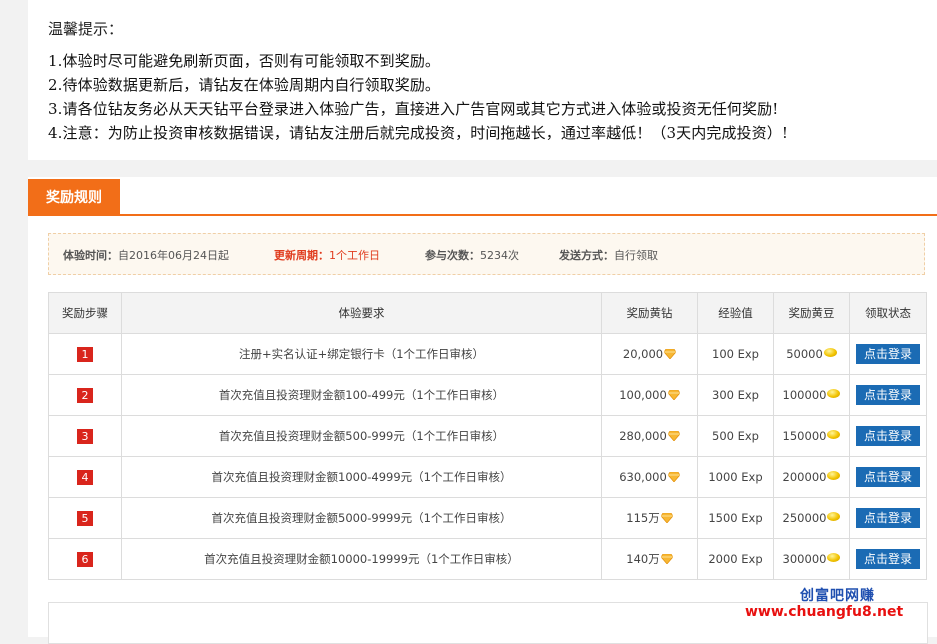 The width and height of the screenshot is (937, 644). Describe the element at coordinates (804, 436) in the screenshot. I see `beans-value: 150000` at that location.